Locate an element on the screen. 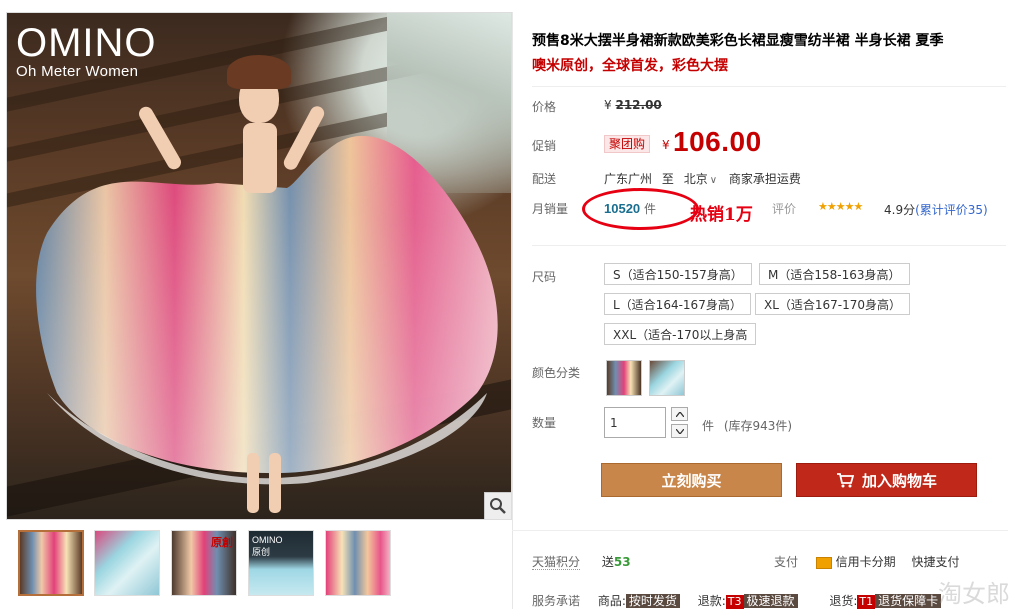  product-subtitle: 噢米原创，全球首发，彩色大摆 is located at coordinates (630, 66).